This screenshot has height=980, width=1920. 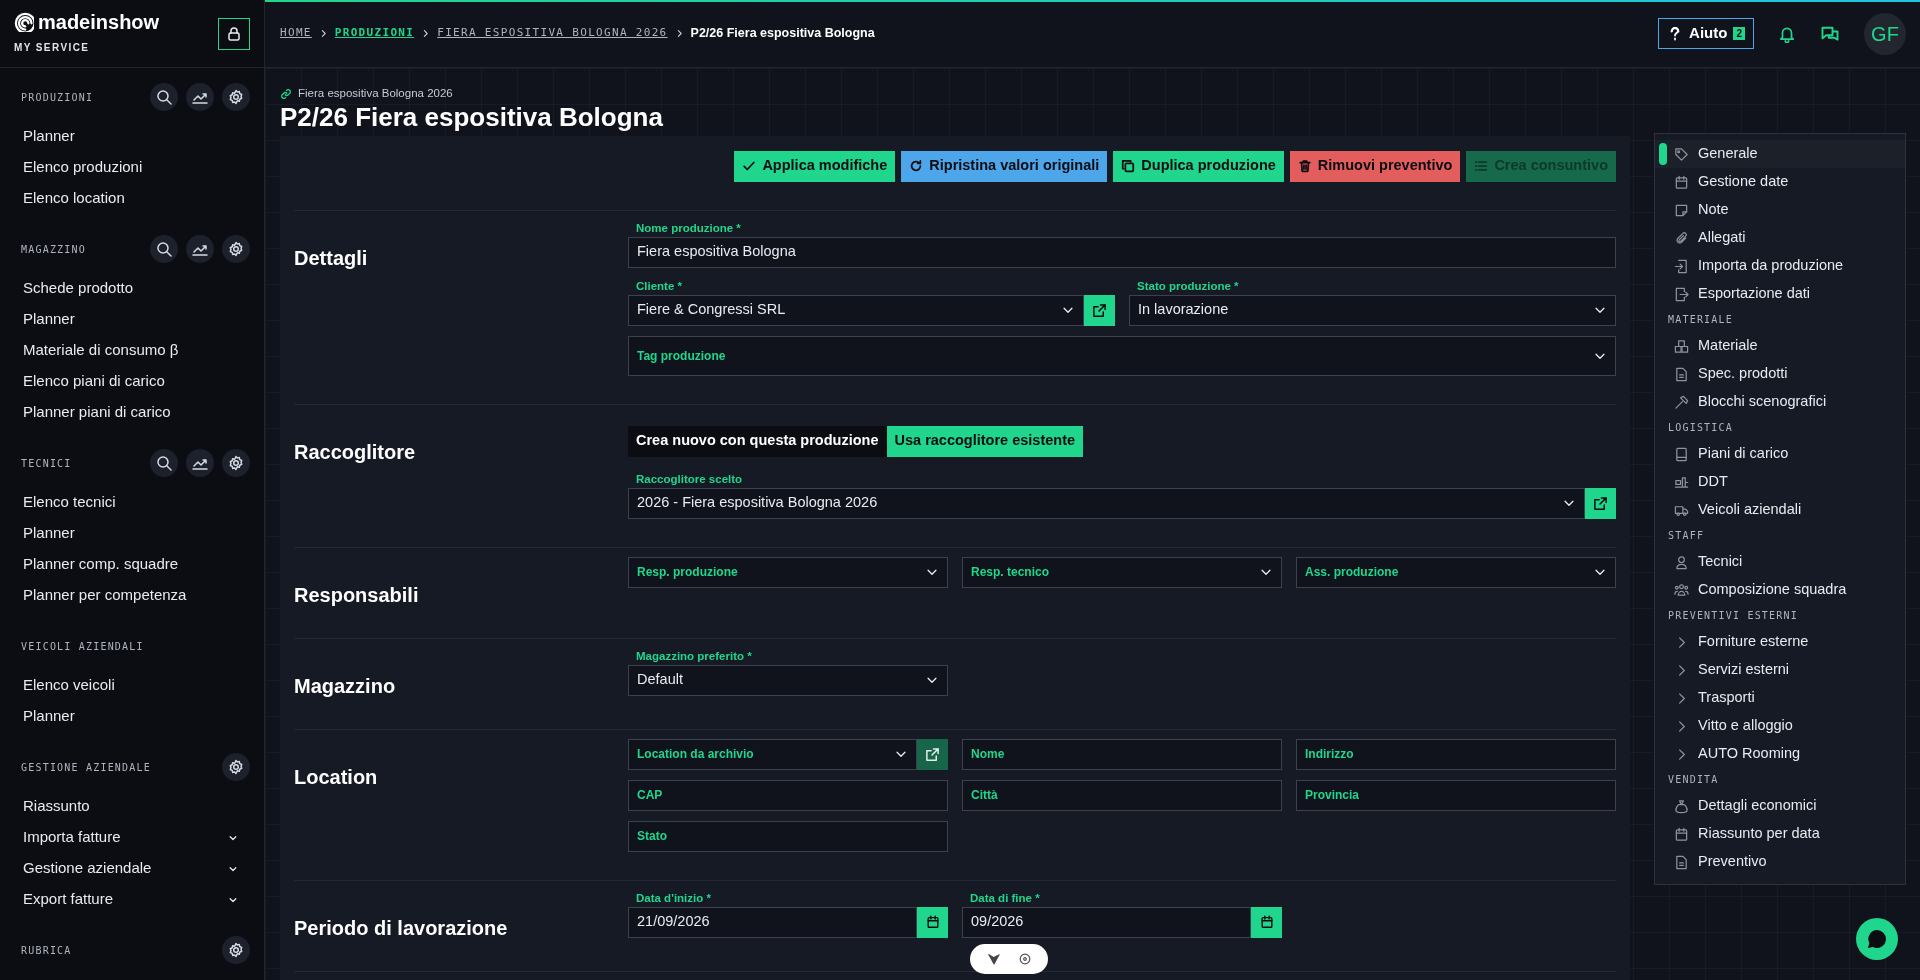 What do you see at coordinates (1481, 166) in the screenshot?
I see `list-icon` at bounding box center [1481, 166].